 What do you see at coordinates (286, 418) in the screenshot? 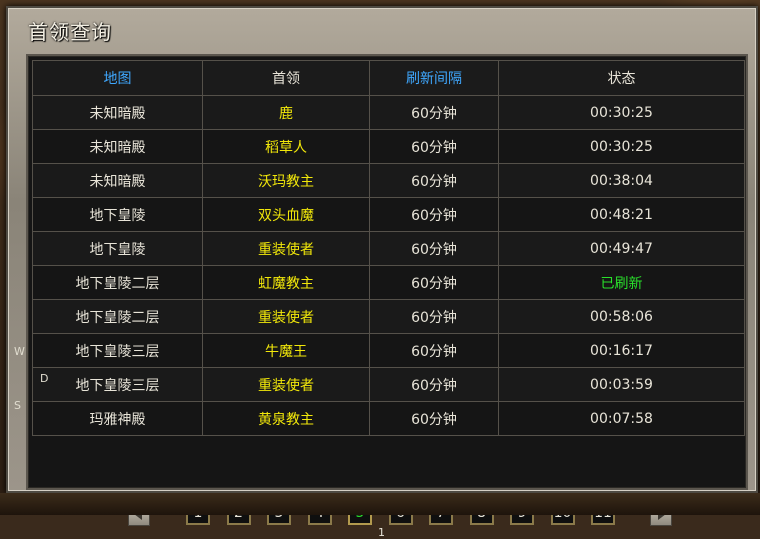
I see `boss-cell: 黄泉教主` at bounding box center [286, 418].